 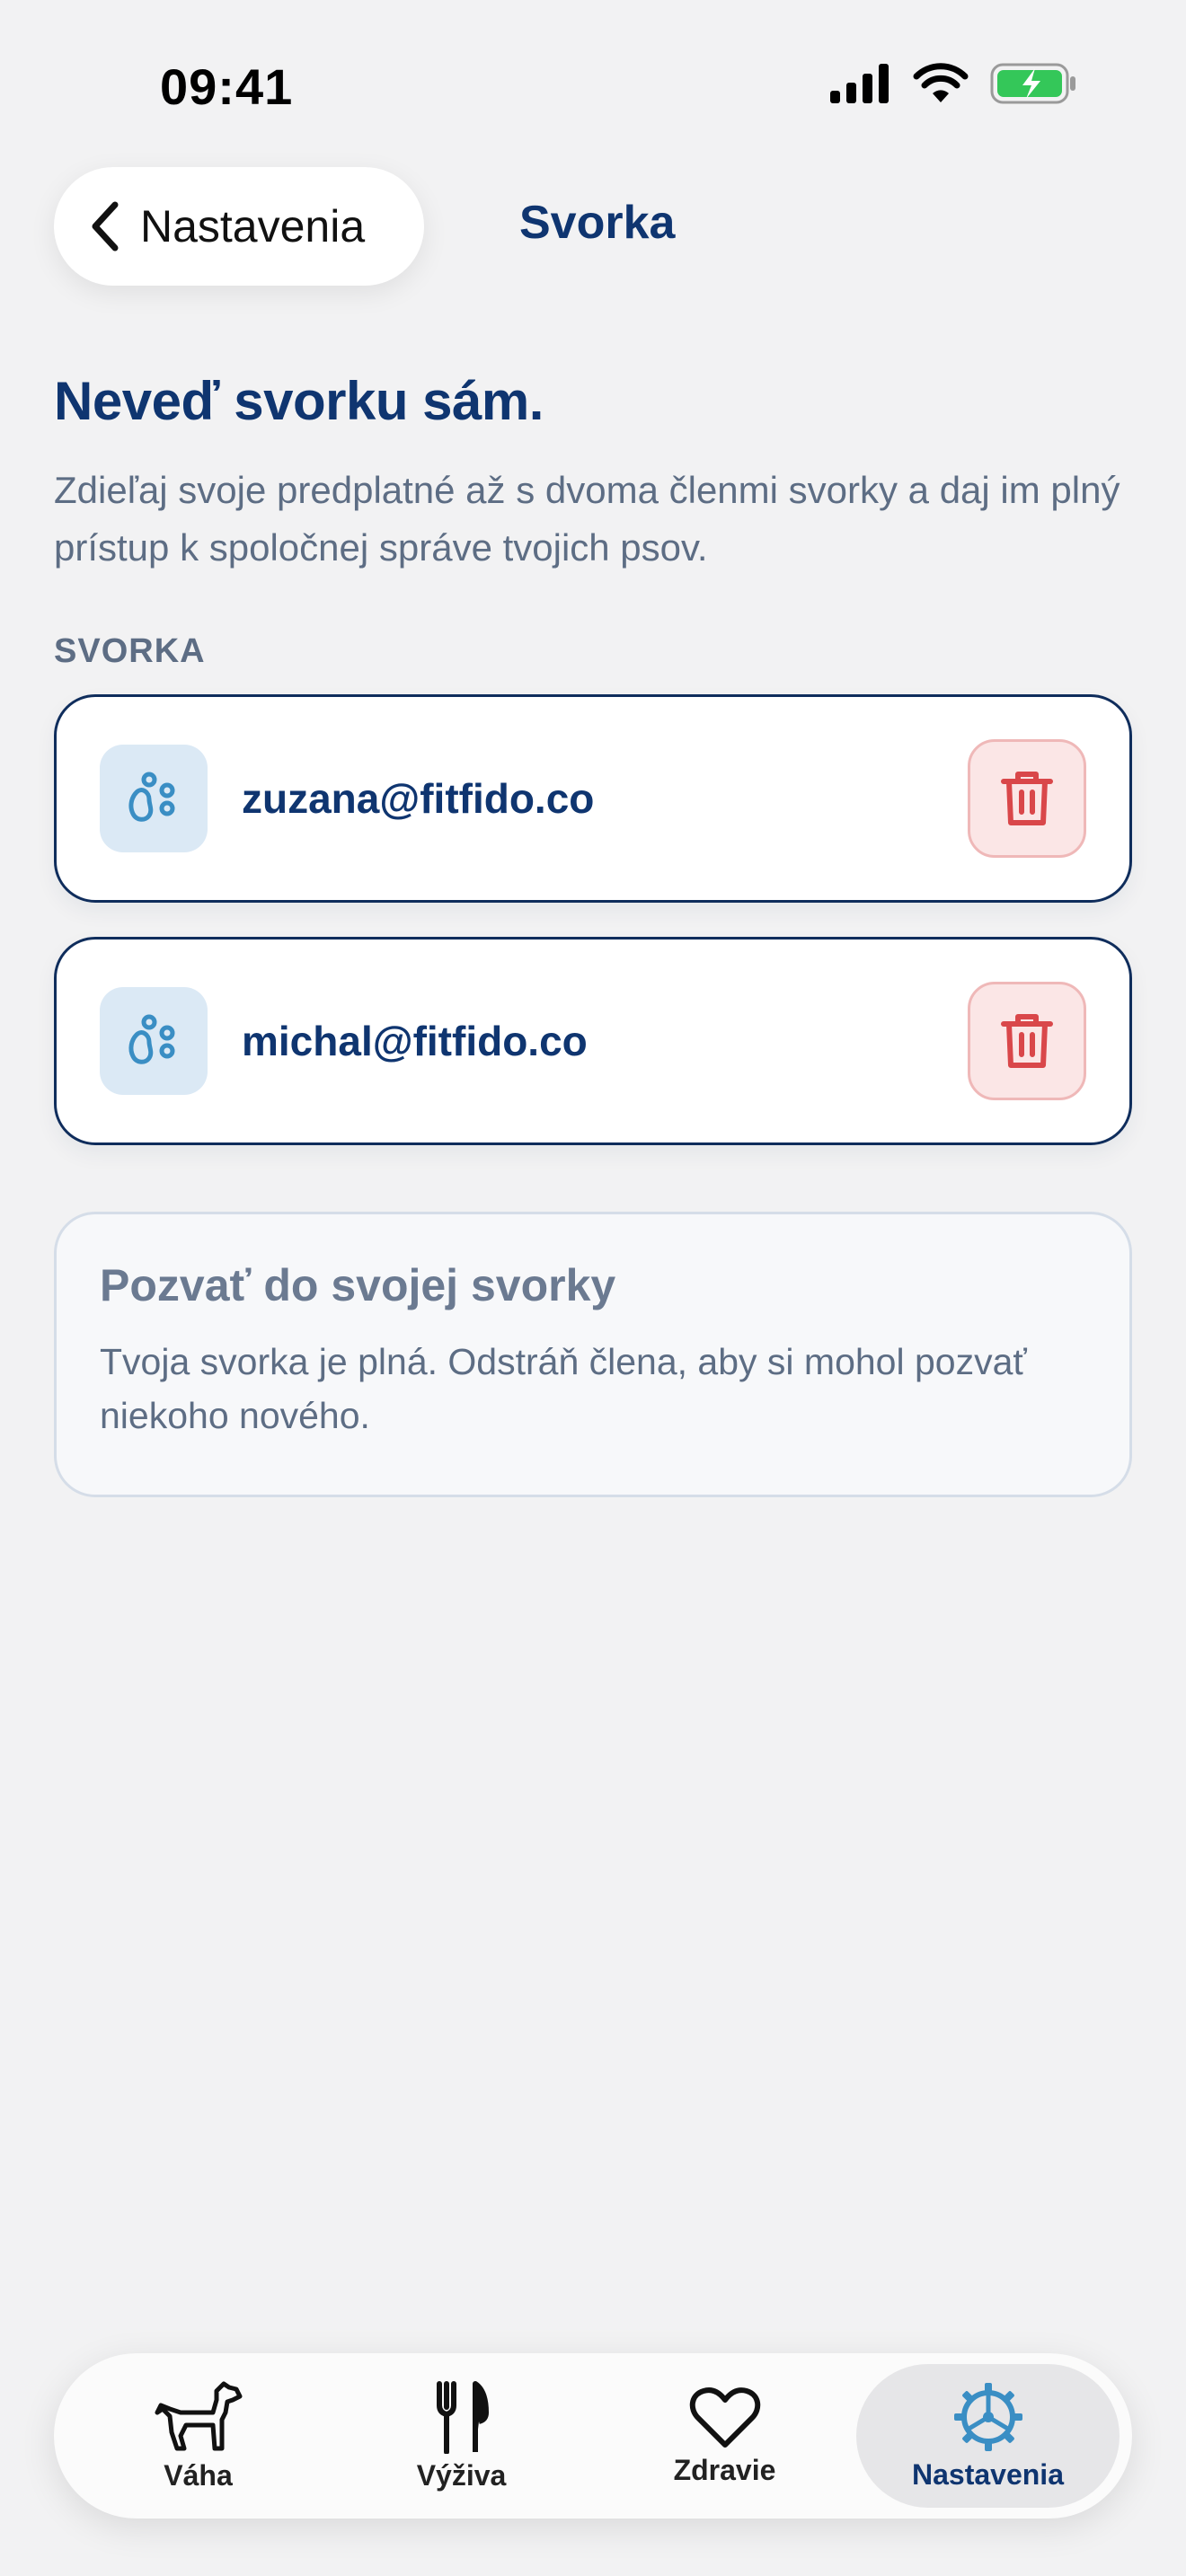 I want to click on tab-zdravie: Zdravie, so click(x=724, y=2436).